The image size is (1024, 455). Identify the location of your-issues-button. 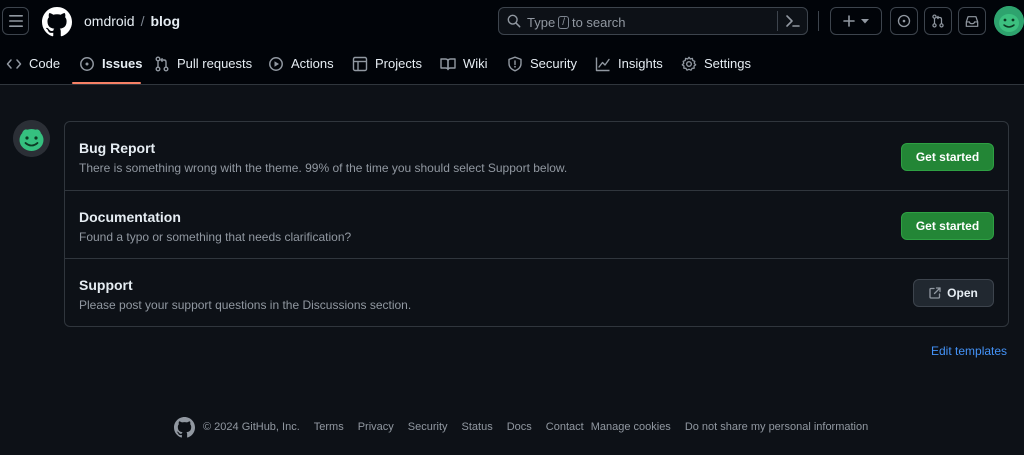
(904, 21).